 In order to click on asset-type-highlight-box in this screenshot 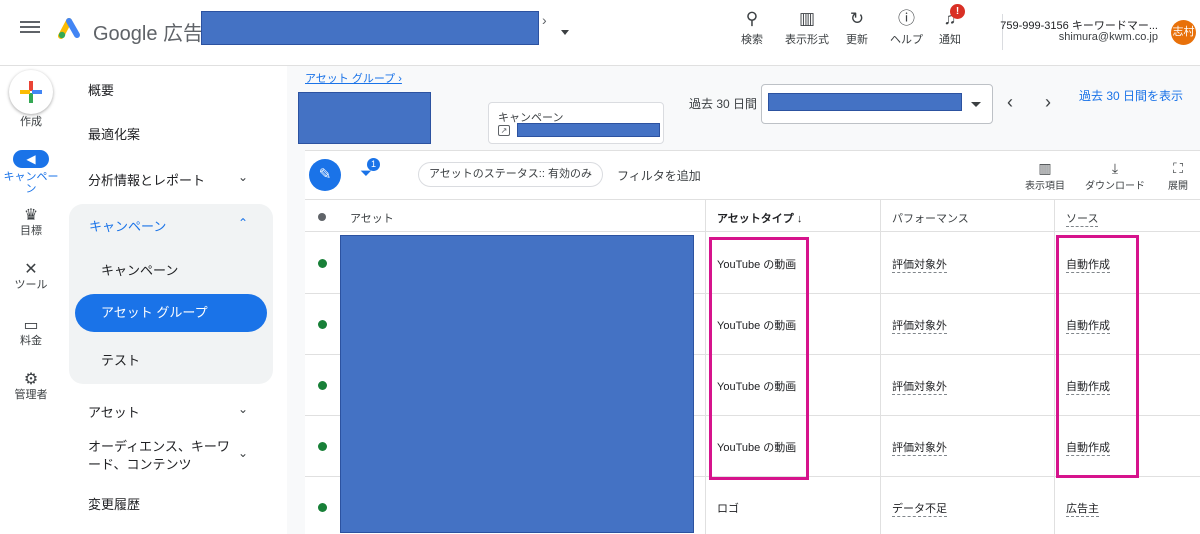, I will do `click(759, 358)`.